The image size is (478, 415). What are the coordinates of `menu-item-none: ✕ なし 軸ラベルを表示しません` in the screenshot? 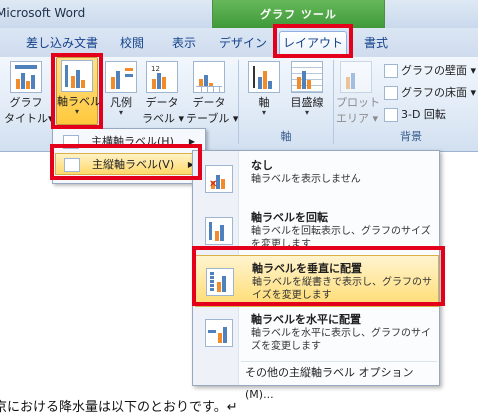 It's located at (317, 179).